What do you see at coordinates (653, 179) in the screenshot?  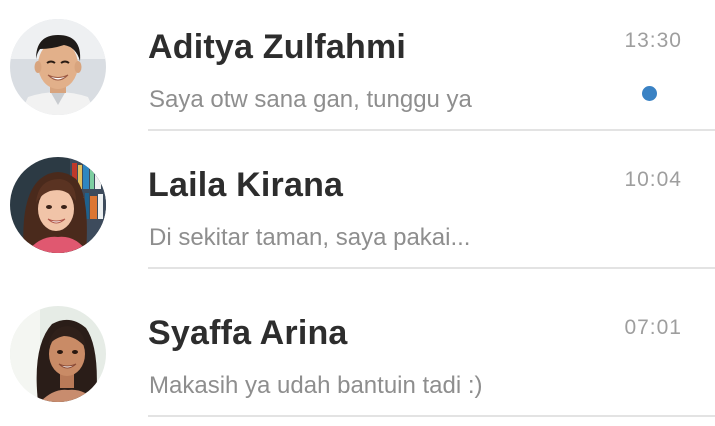 I see `message-timestamp: 10:04` at bounding box center [653, 179].